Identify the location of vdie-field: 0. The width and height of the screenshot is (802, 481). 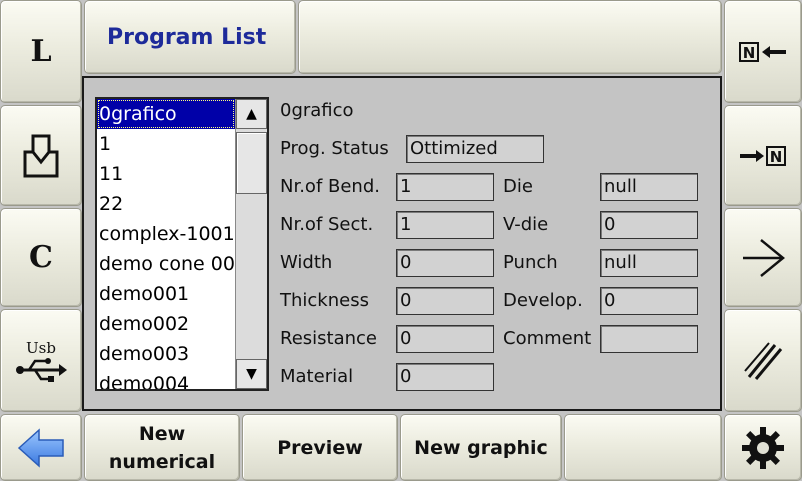
(649, 225).